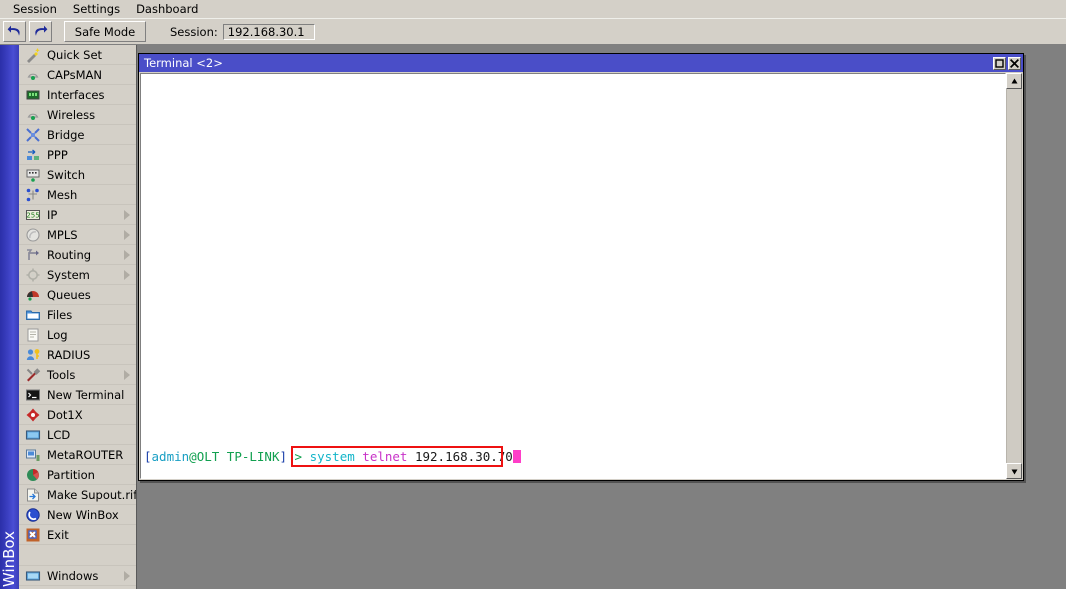 The width and height of the screenshot is (1066, 589). I want to click on sidebar-item-switch: Switch, so click(77, 175).